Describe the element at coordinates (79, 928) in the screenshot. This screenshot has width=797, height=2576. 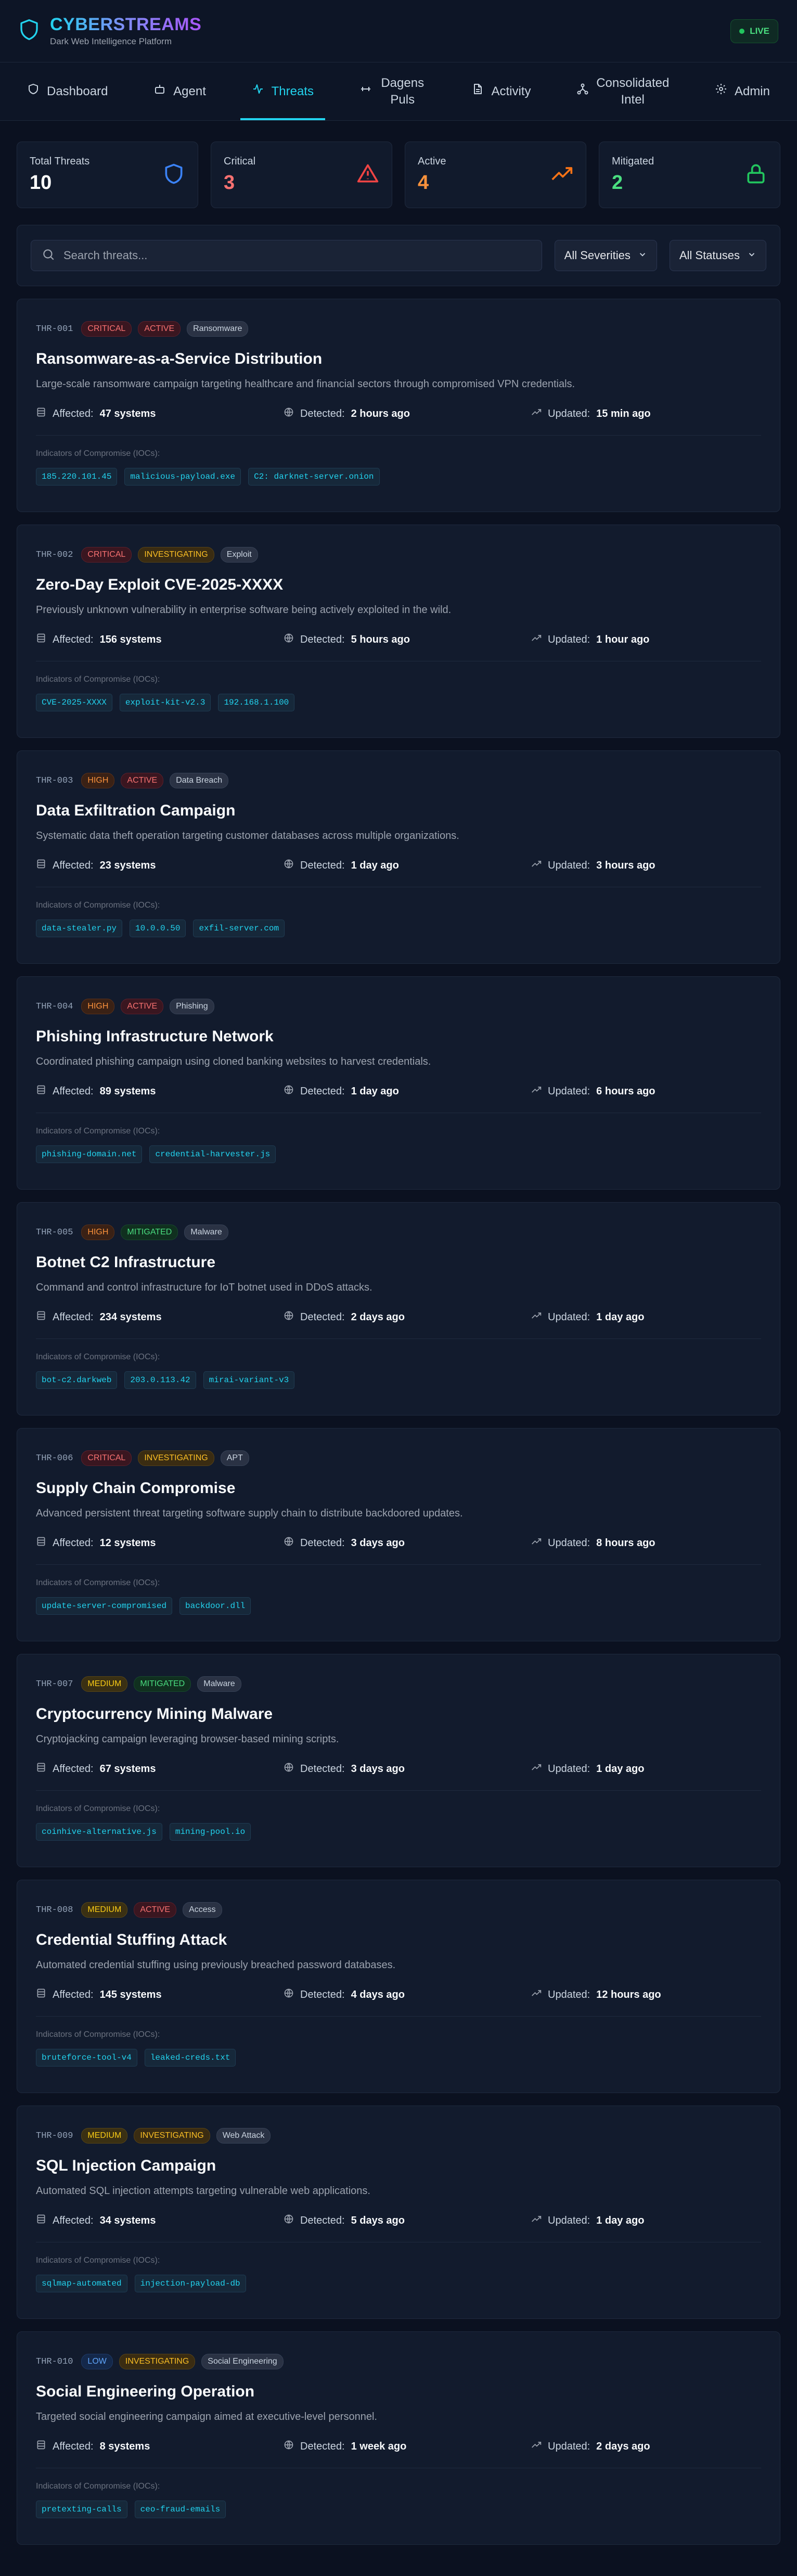
I see `ioc-chip: data-stealer.py` at that location.